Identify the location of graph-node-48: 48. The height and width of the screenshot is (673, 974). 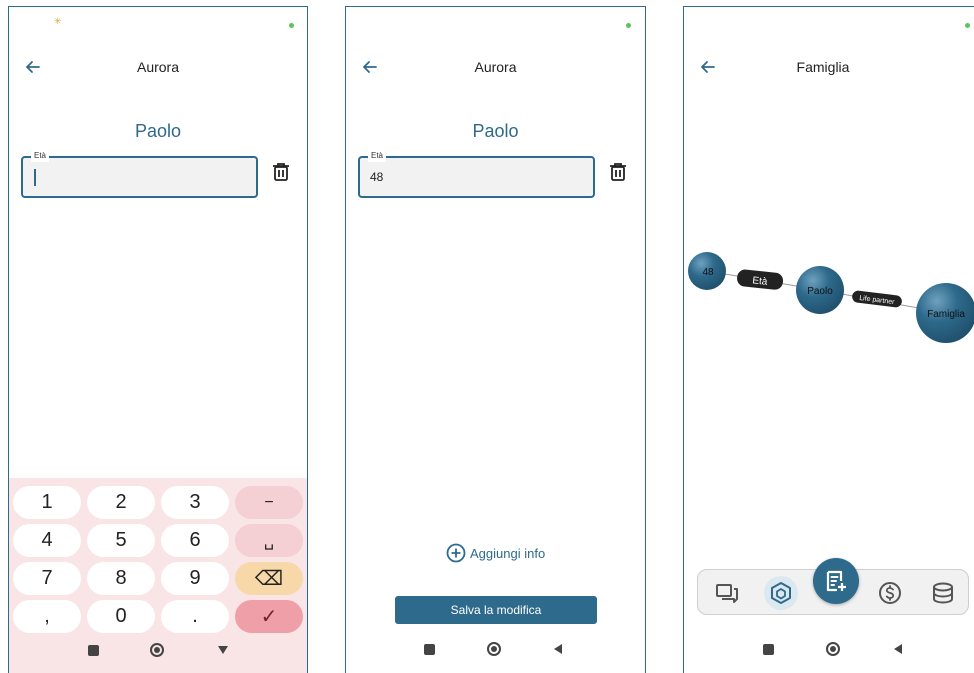
(707, 271).